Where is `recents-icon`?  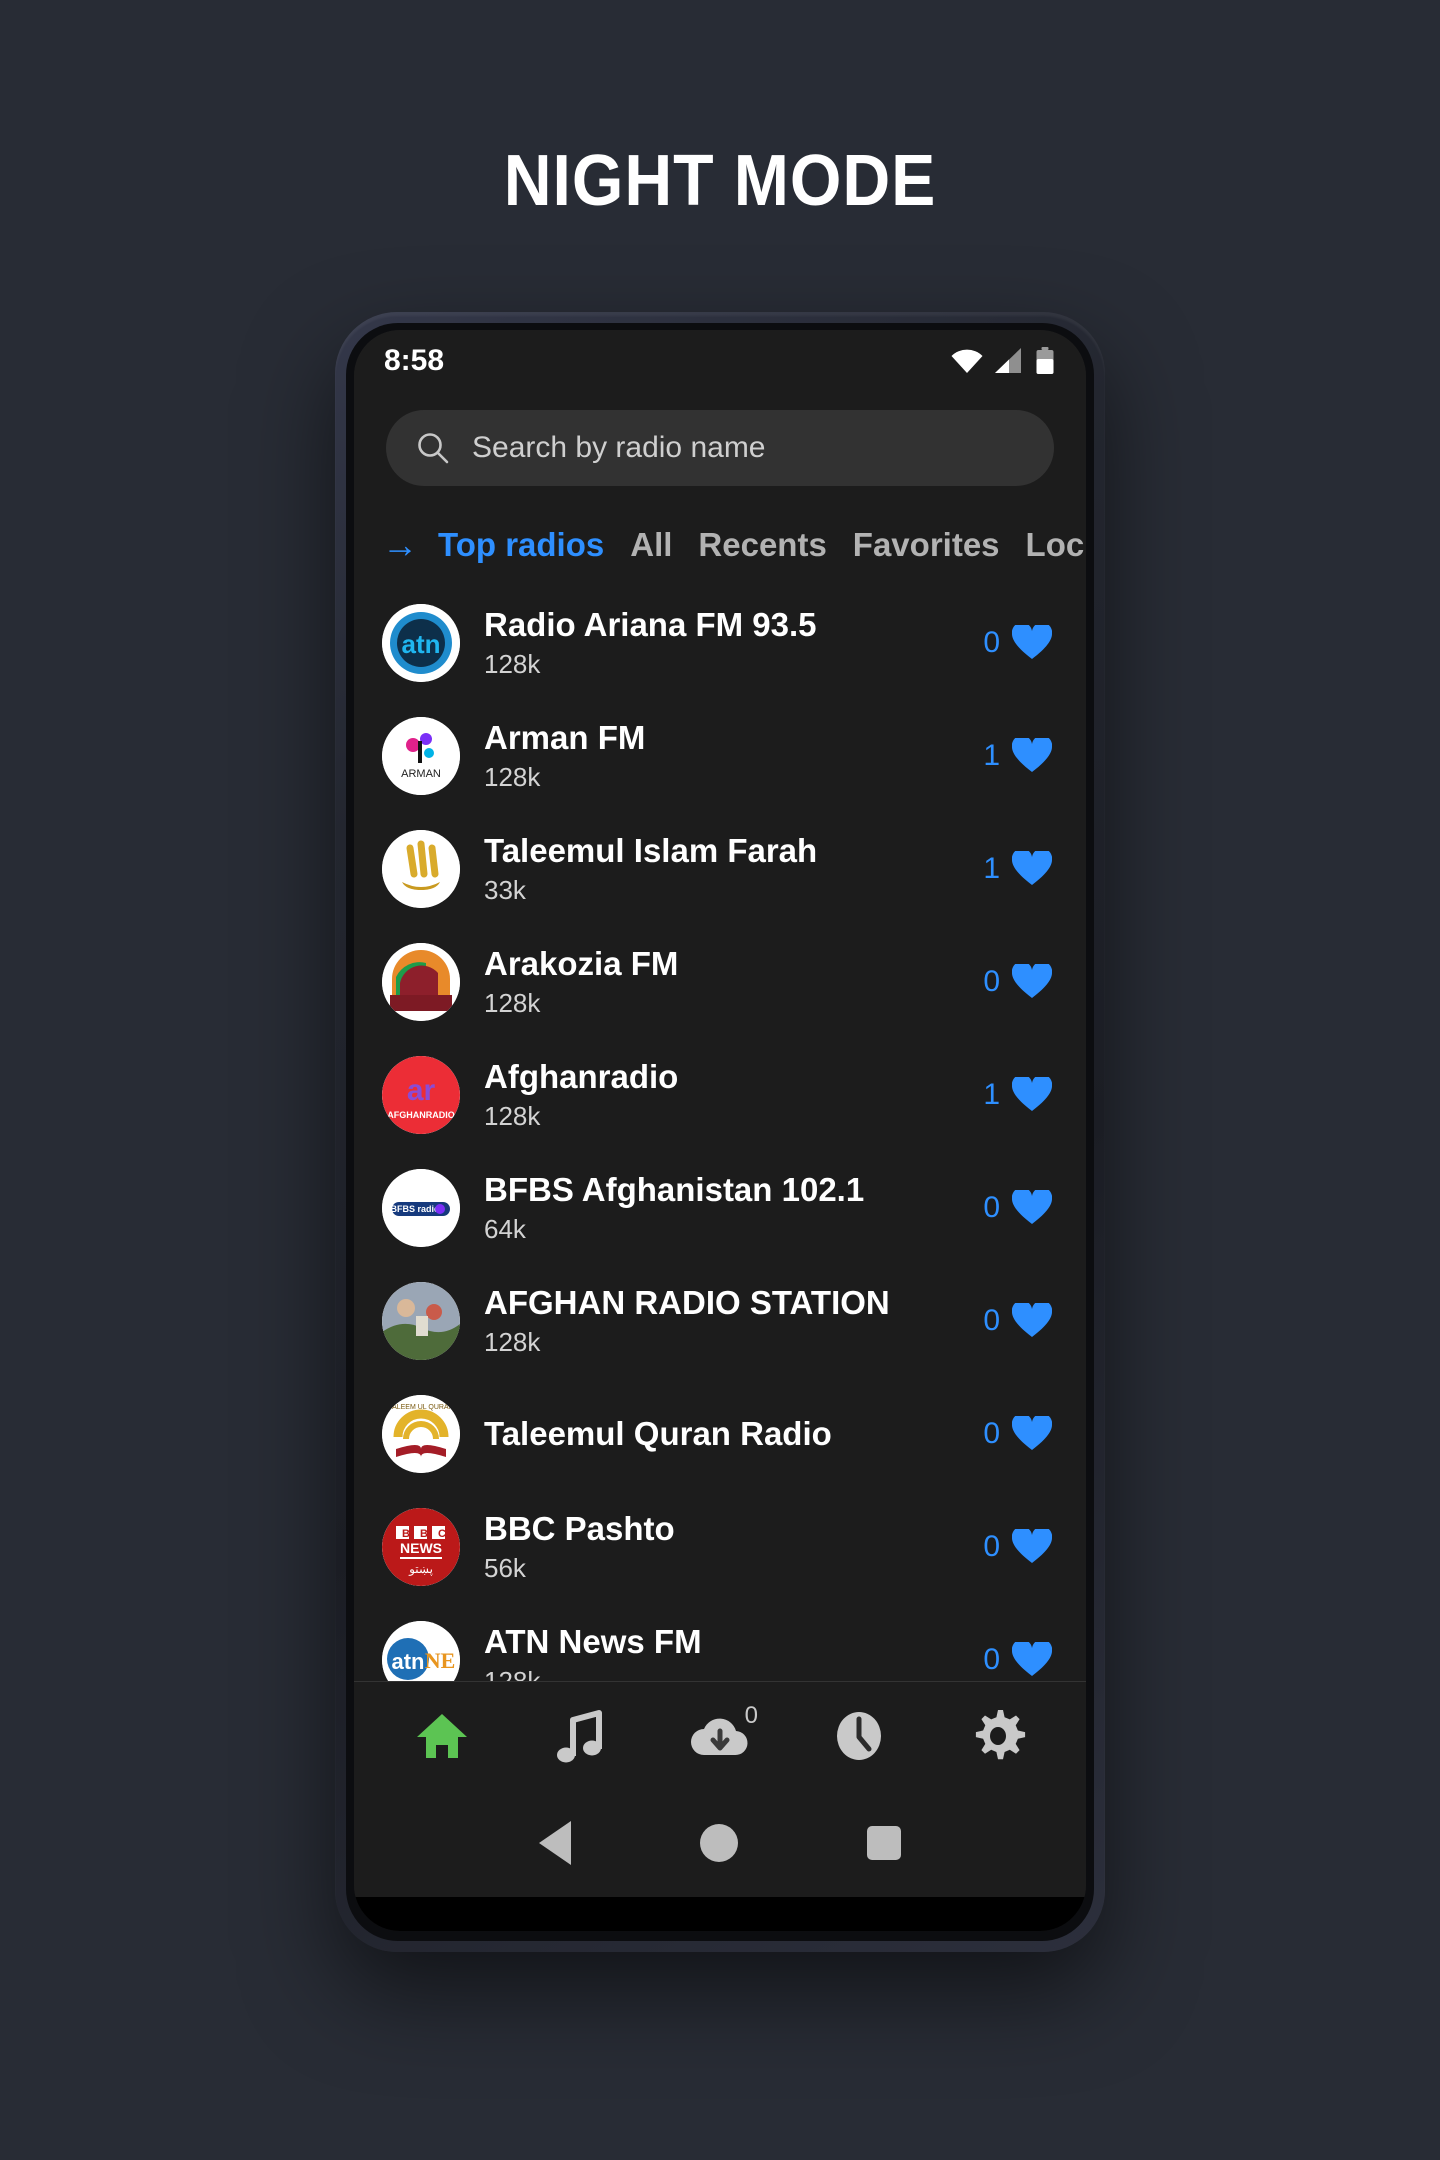 recents-icon is located at coordinates (884, 1843).